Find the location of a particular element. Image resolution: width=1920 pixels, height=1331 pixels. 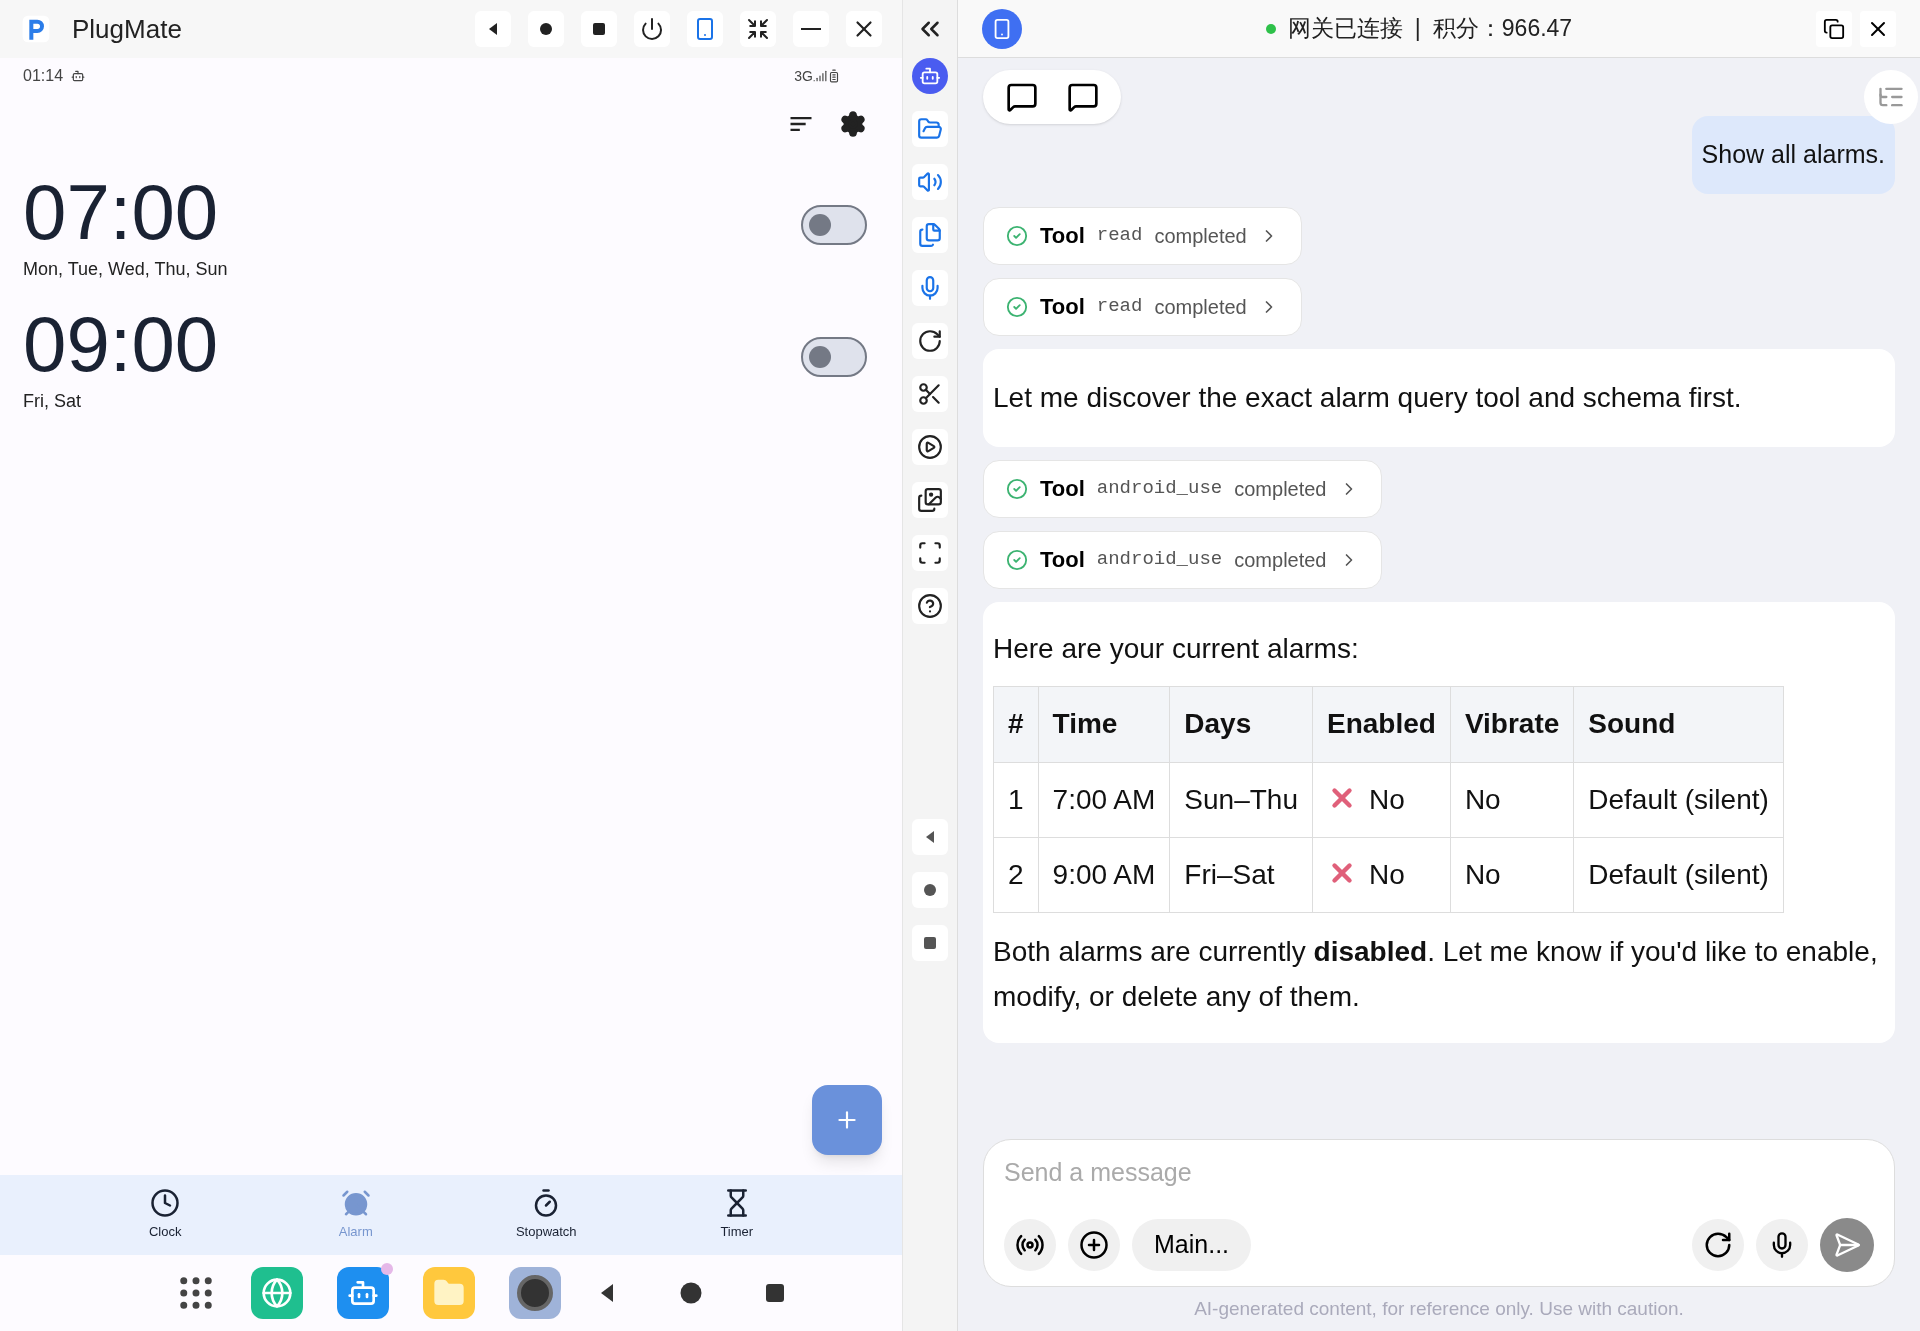

restore-button is located at coordinates (1834, 28).